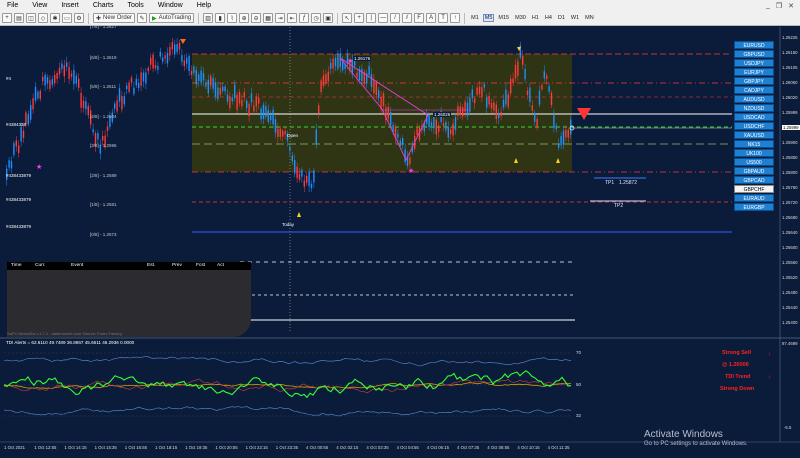  I want to click on navigator-icon: ✱, so click(55, 18).